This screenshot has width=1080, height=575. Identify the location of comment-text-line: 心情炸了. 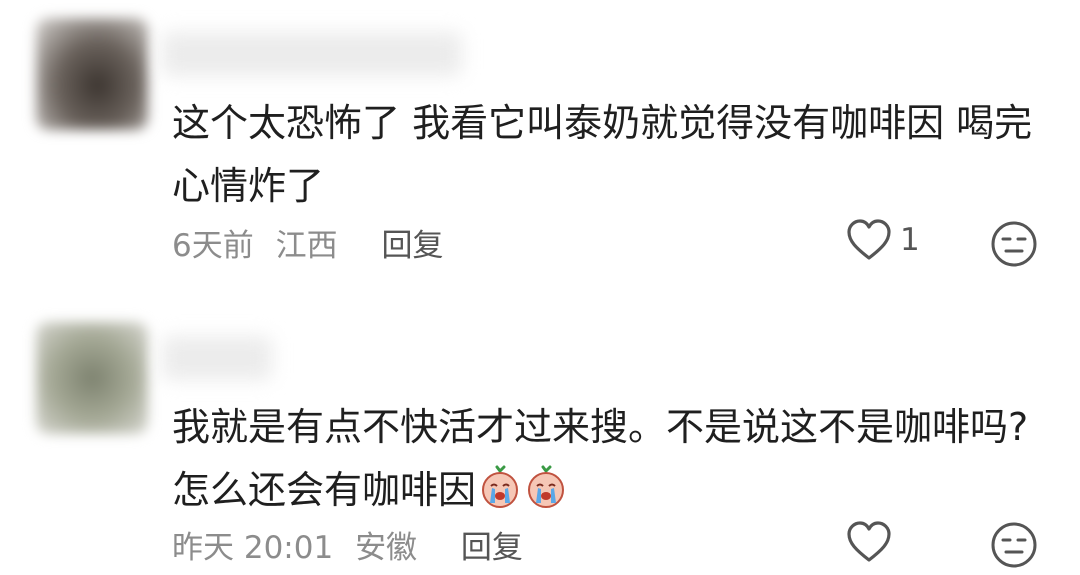
(248, 186).